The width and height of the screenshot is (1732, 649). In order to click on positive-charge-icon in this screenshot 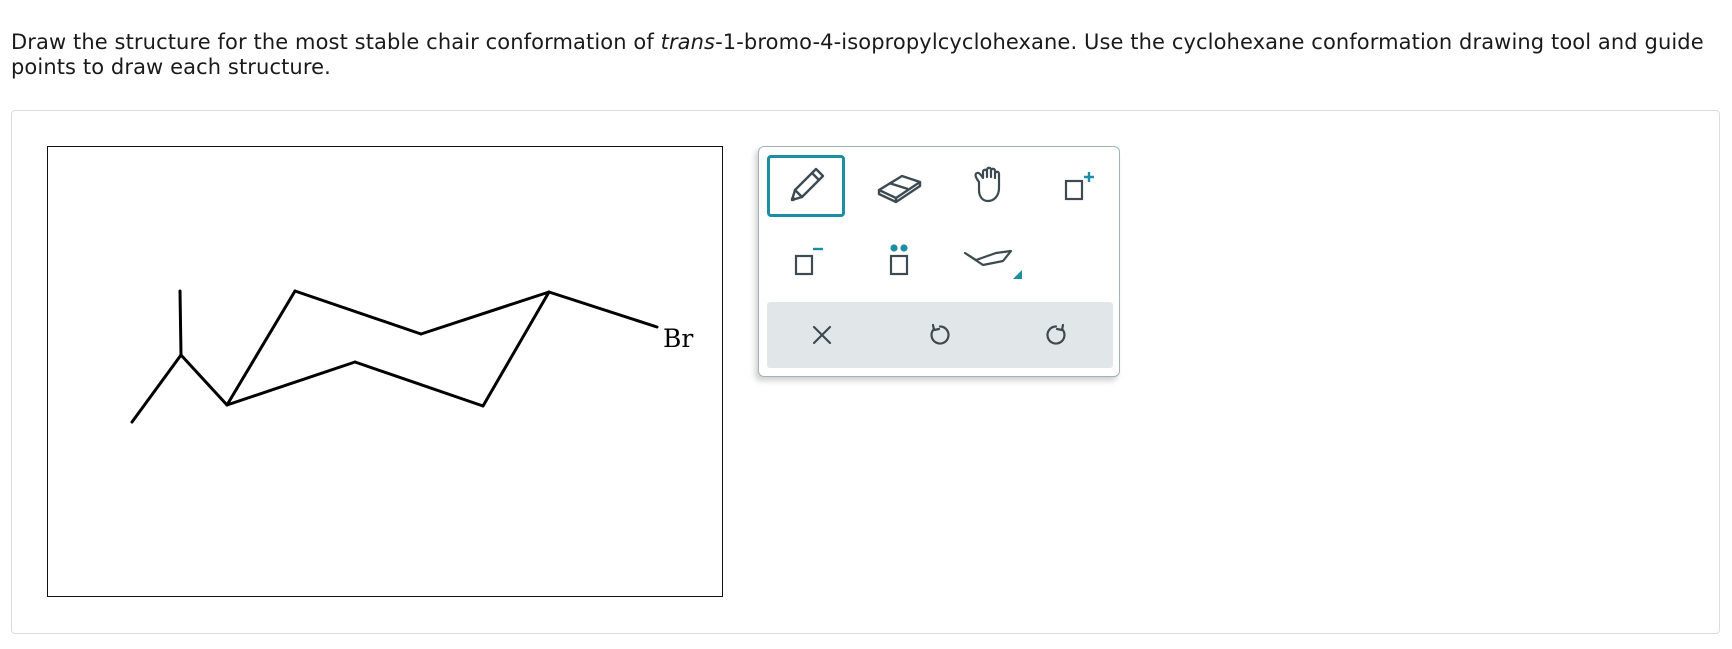, I will do `click(1079, 186)`.